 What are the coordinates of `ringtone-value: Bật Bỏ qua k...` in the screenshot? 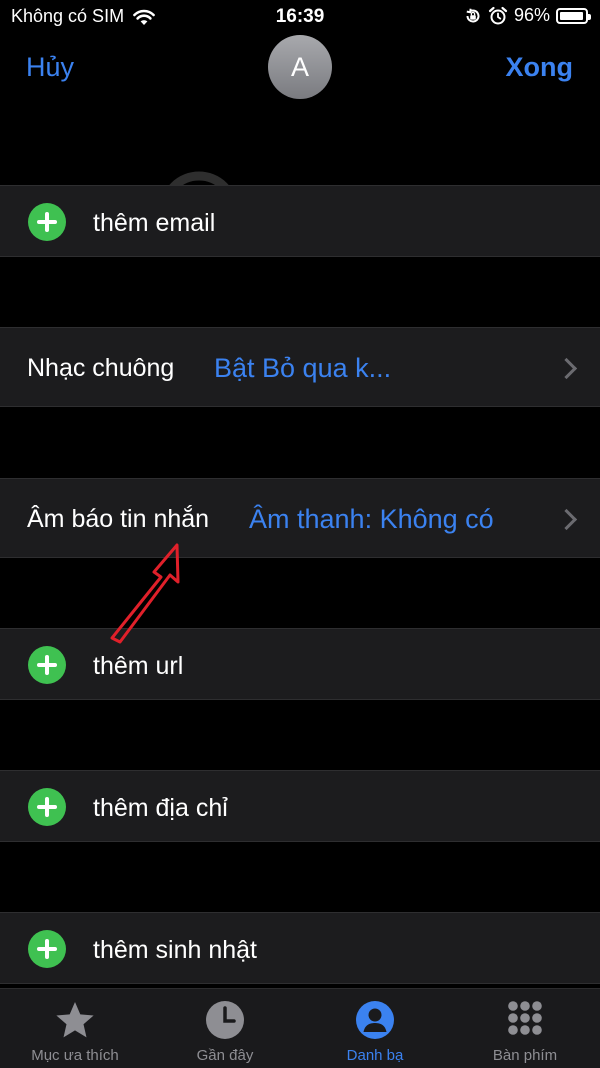 It's located at (303, 368).